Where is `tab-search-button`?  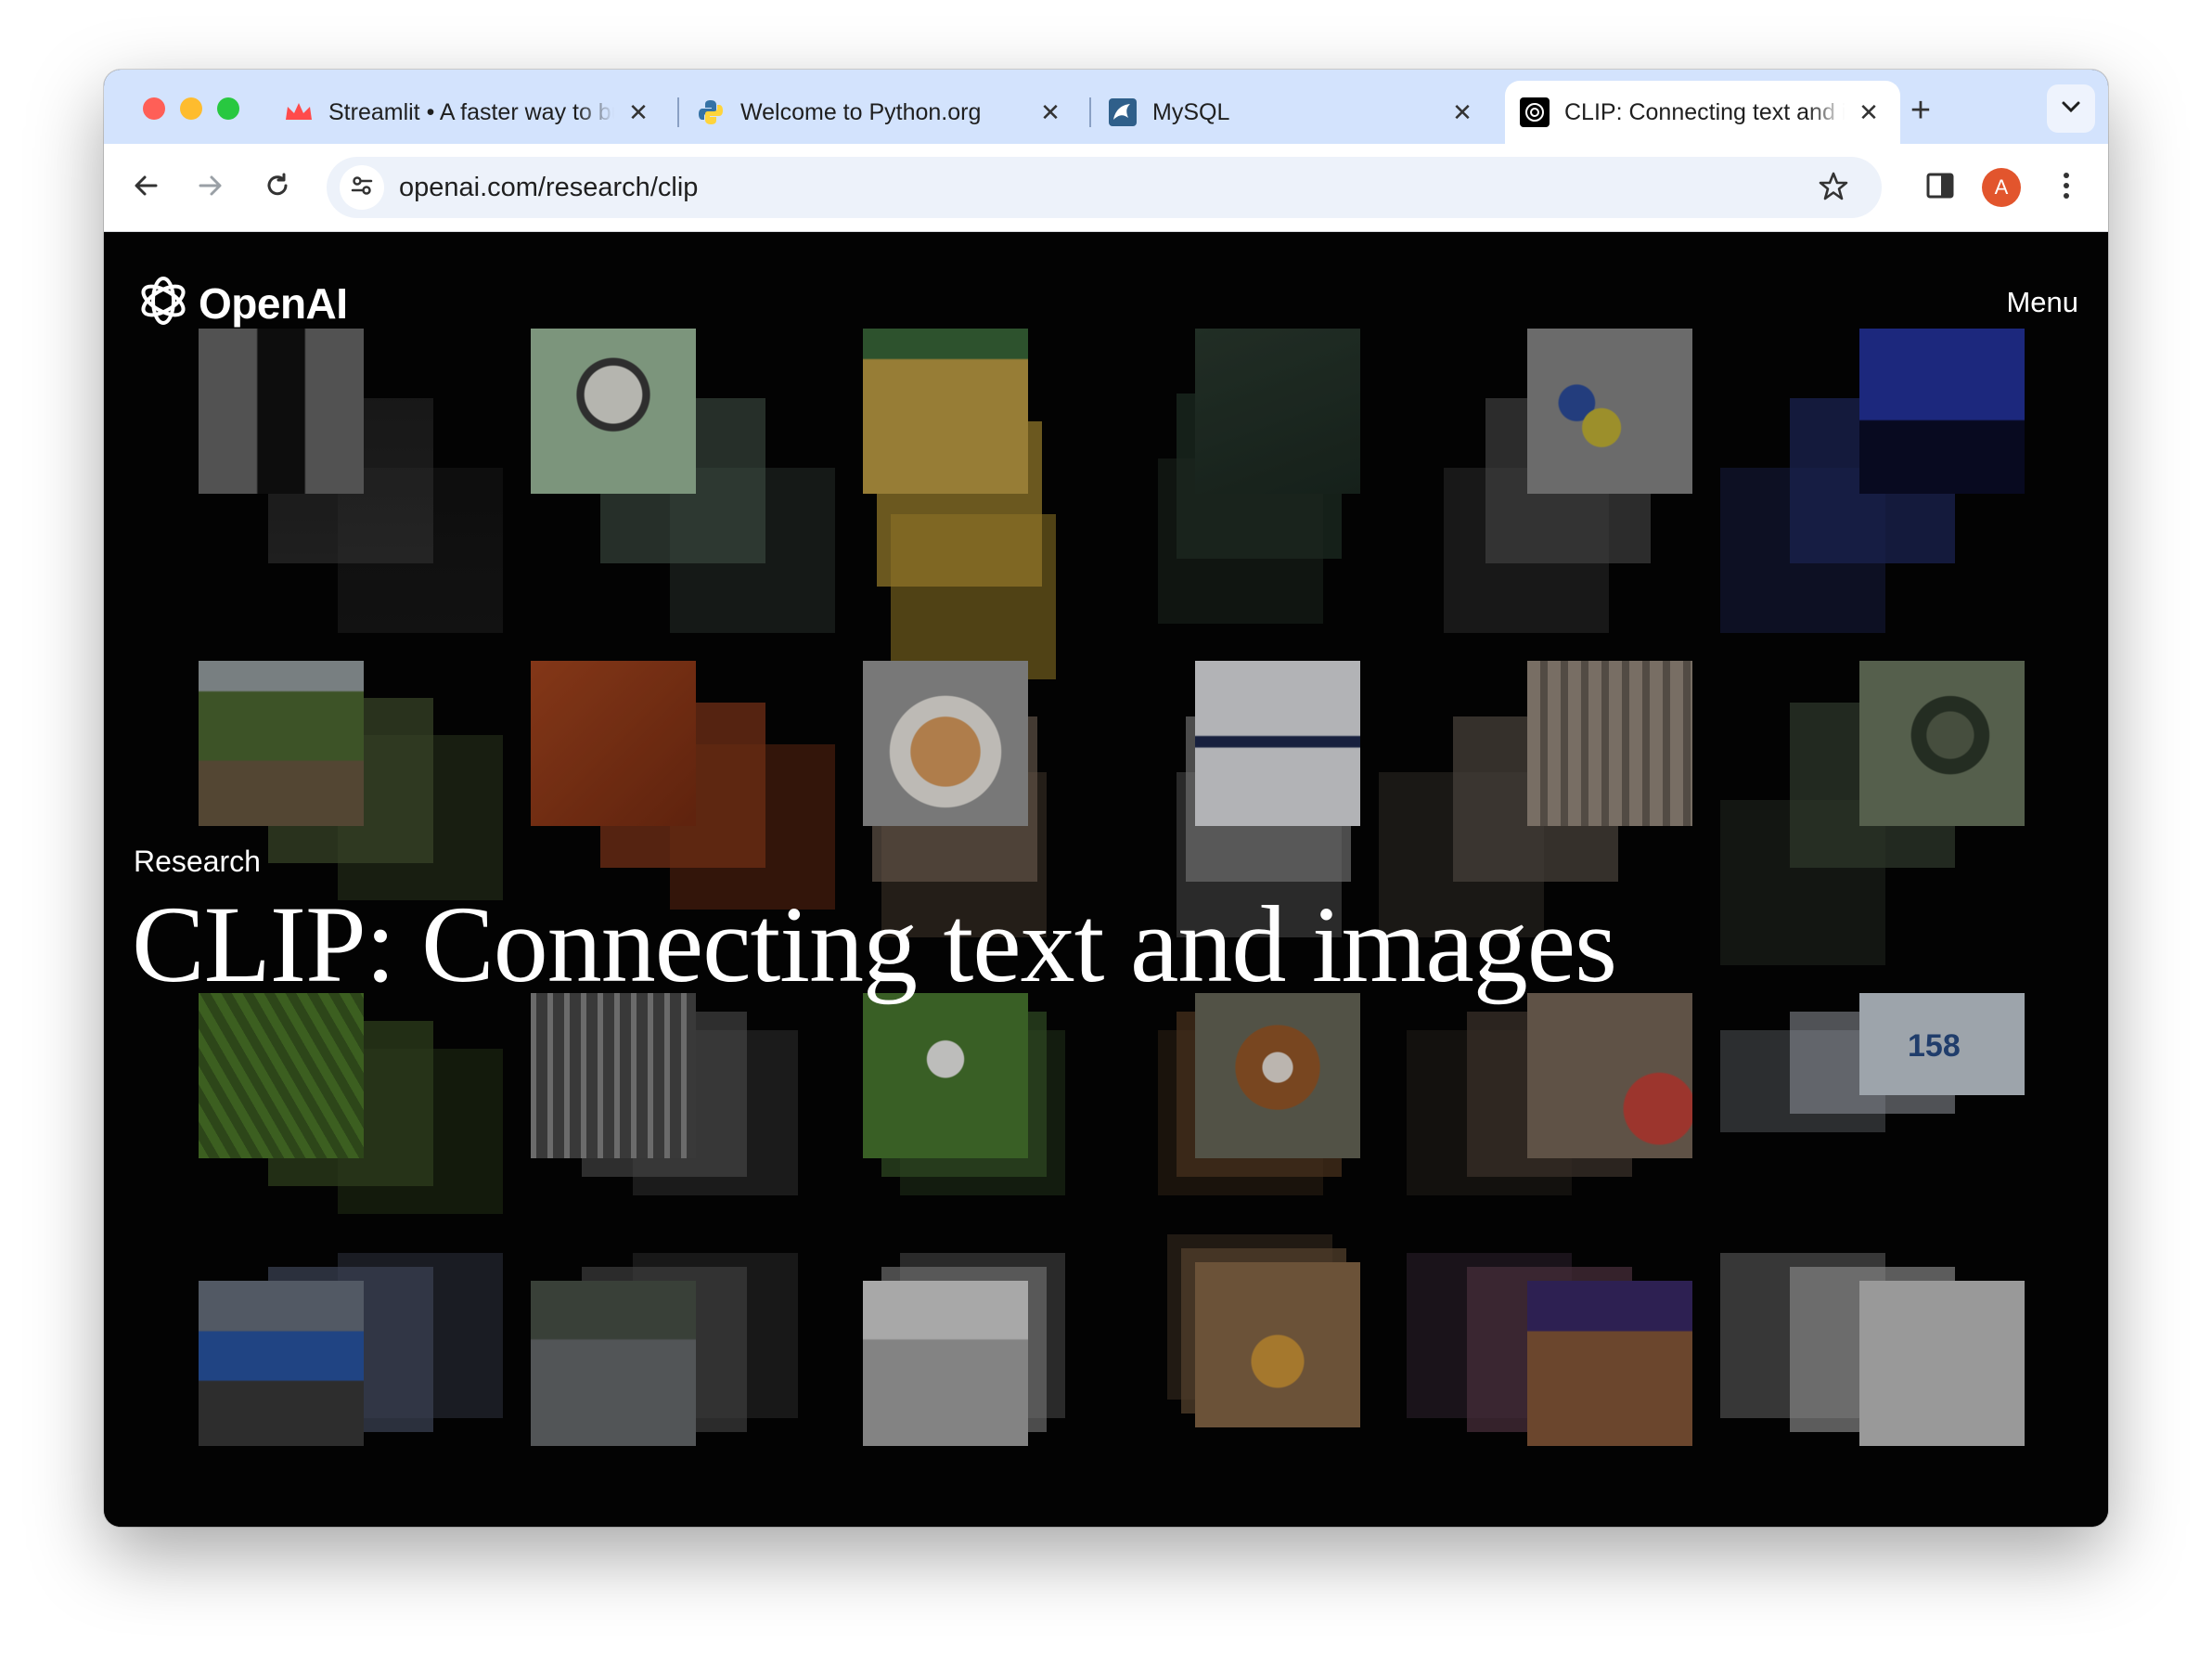 tab-search-button is located at coordinates (2071, 109).